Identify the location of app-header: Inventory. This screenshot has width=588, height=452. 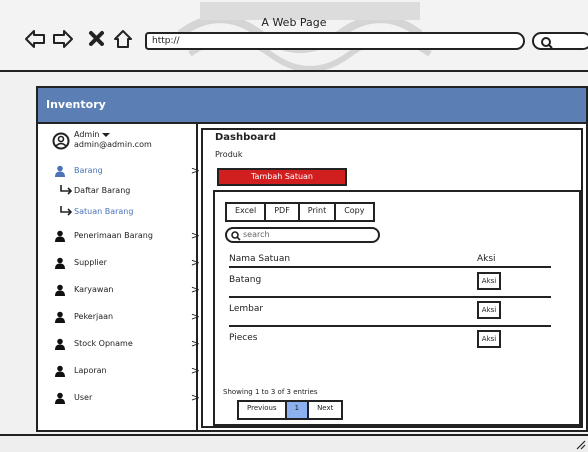
(312, 106).